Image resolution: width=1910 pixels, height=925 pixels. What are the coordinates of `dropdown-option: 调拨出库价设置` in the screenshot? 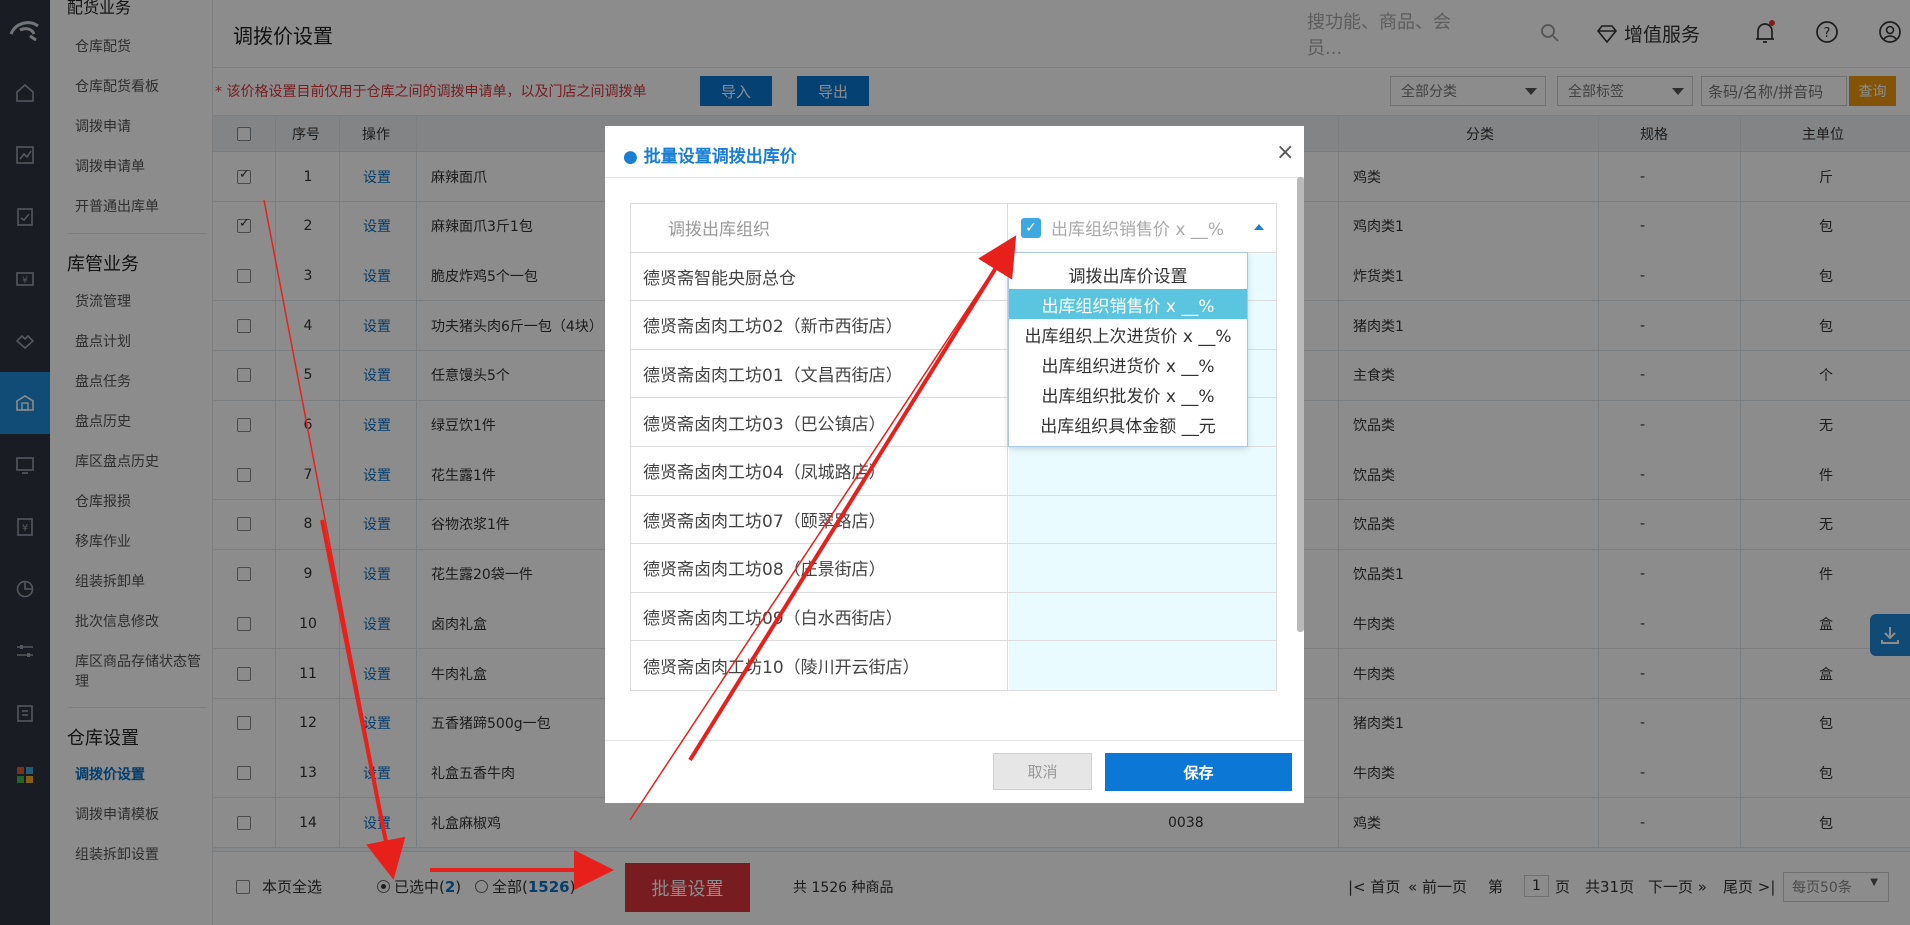 It's located at (1128, 274).